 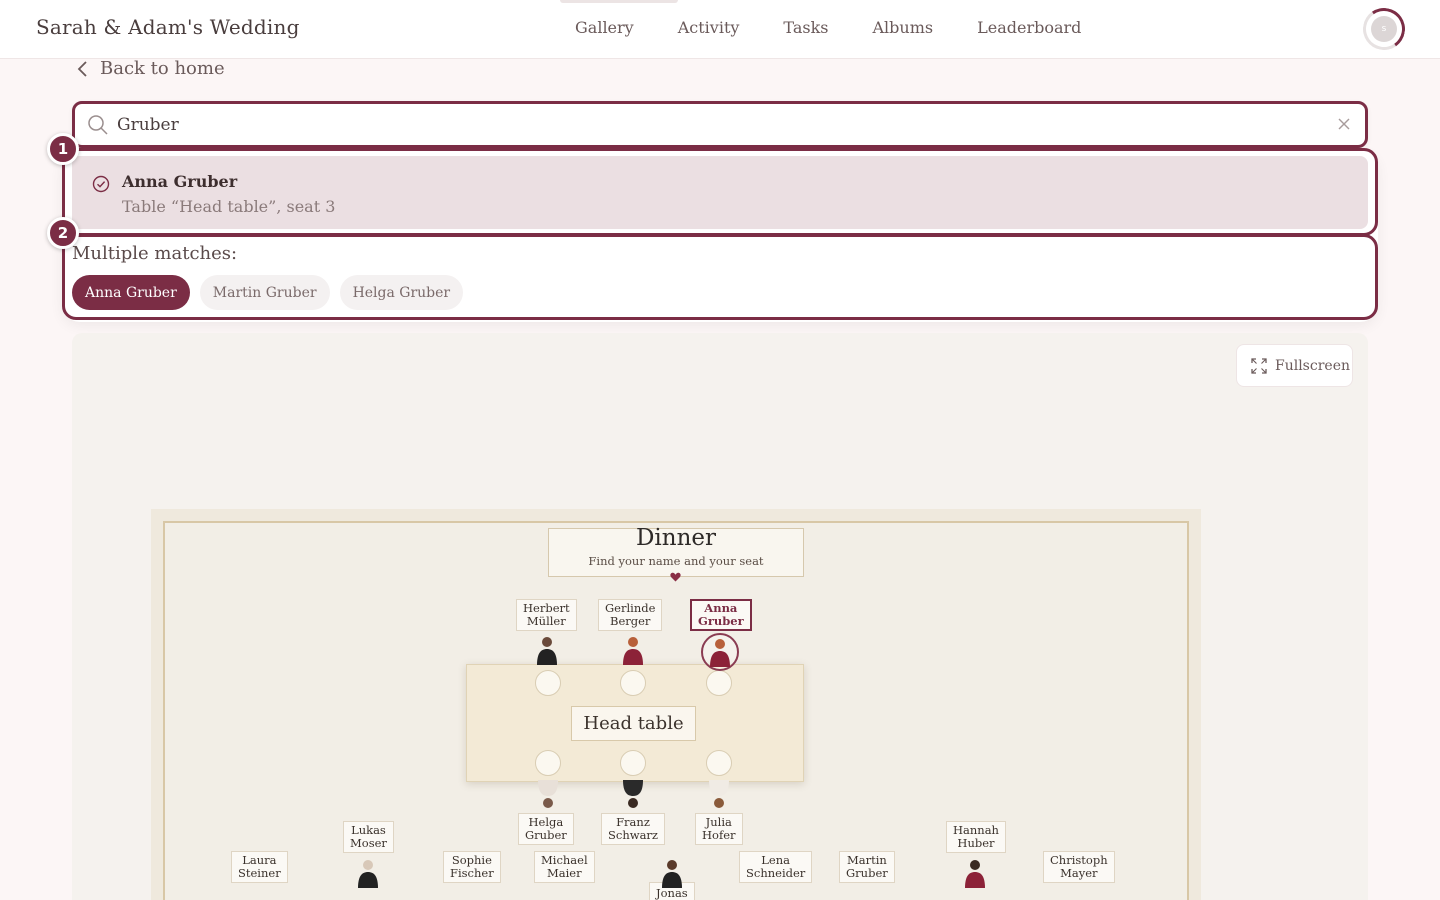 I want to click on nav-leaderboard: Leaderboard, so click(x=1029, y=27).